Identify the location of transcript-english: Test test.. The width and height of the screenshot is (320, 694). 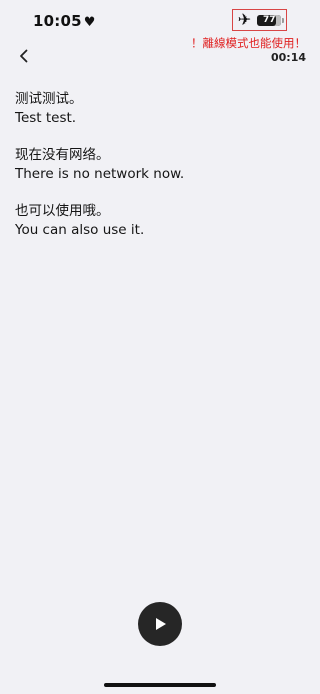
(46, 118).